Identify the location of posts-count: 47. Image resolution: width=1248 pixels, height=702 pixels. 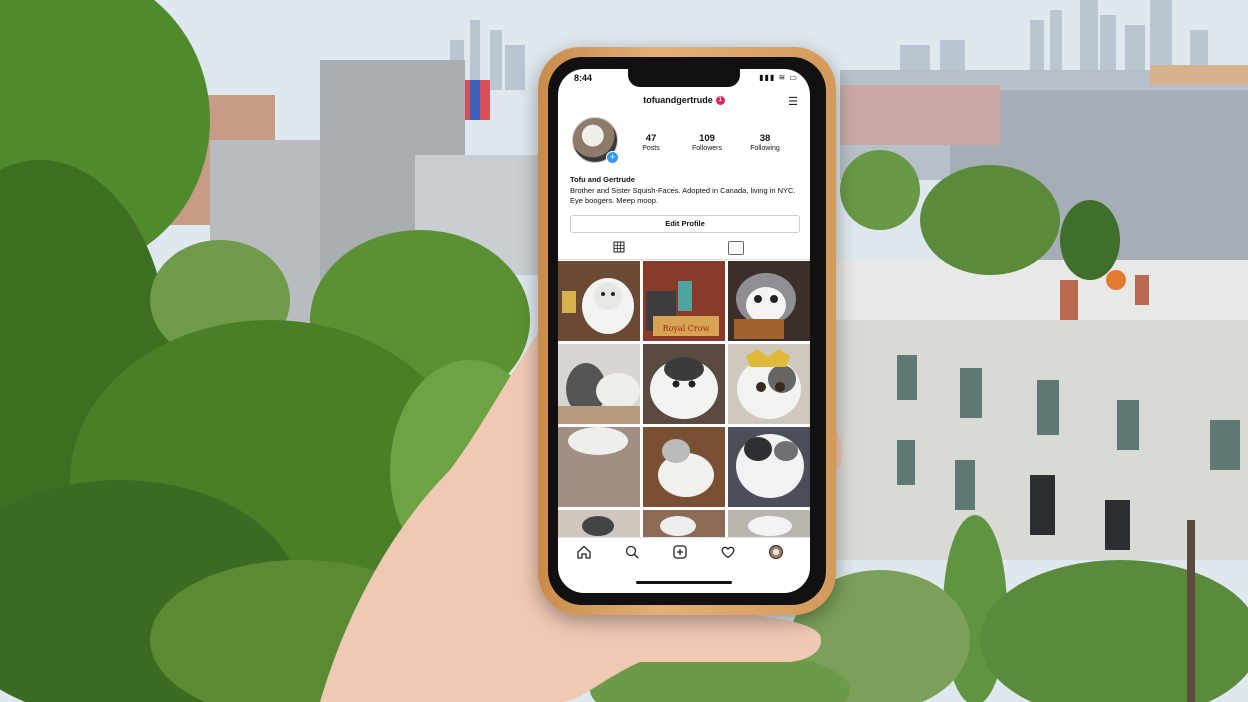
(651, 138).